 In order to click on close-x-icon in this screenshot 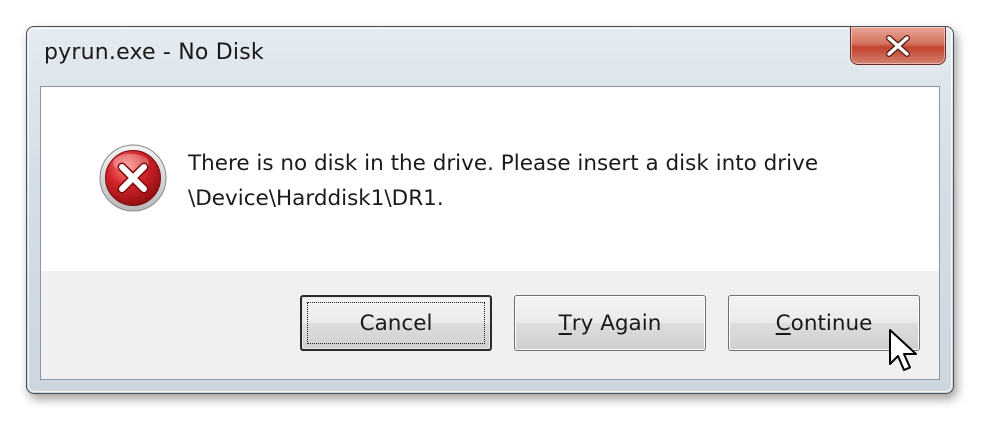, I will do `click(898, 45)`.